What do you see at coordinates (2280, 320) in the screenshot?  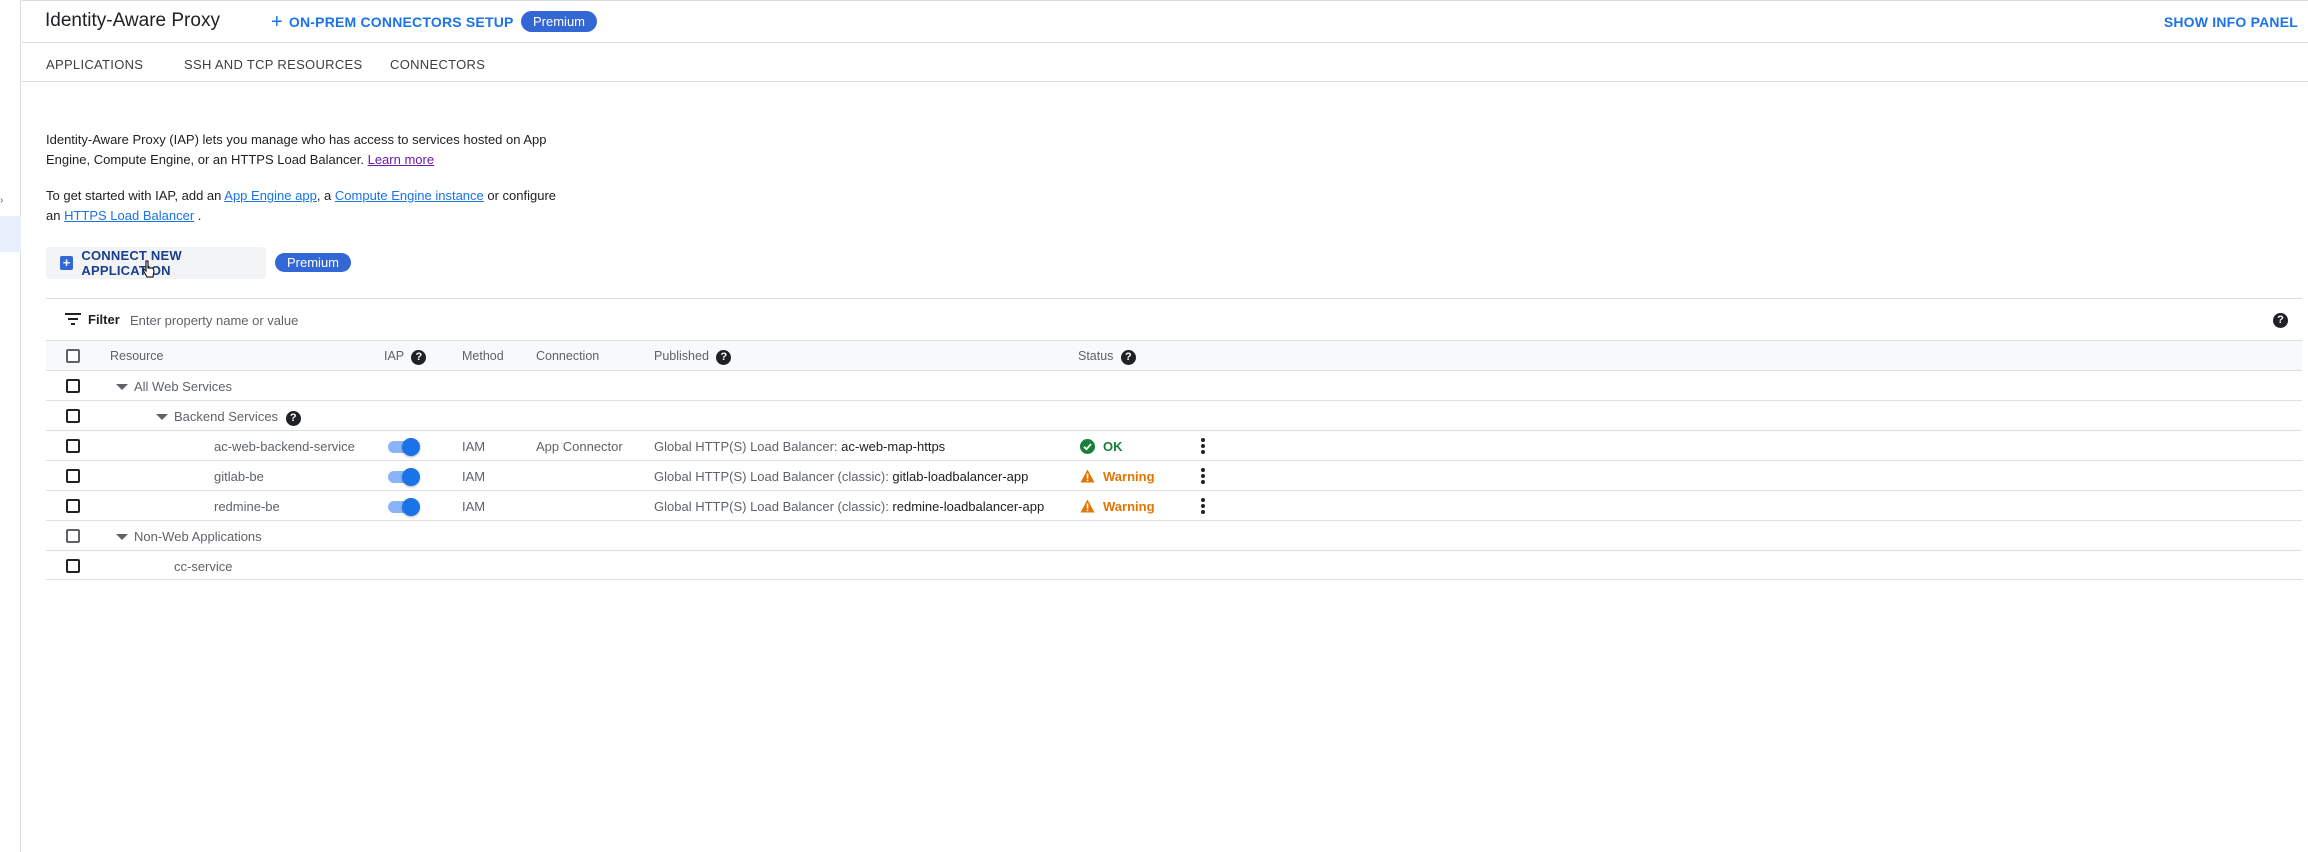 I see `filter-help-icon: ?` at bounding box center [2280, 320].